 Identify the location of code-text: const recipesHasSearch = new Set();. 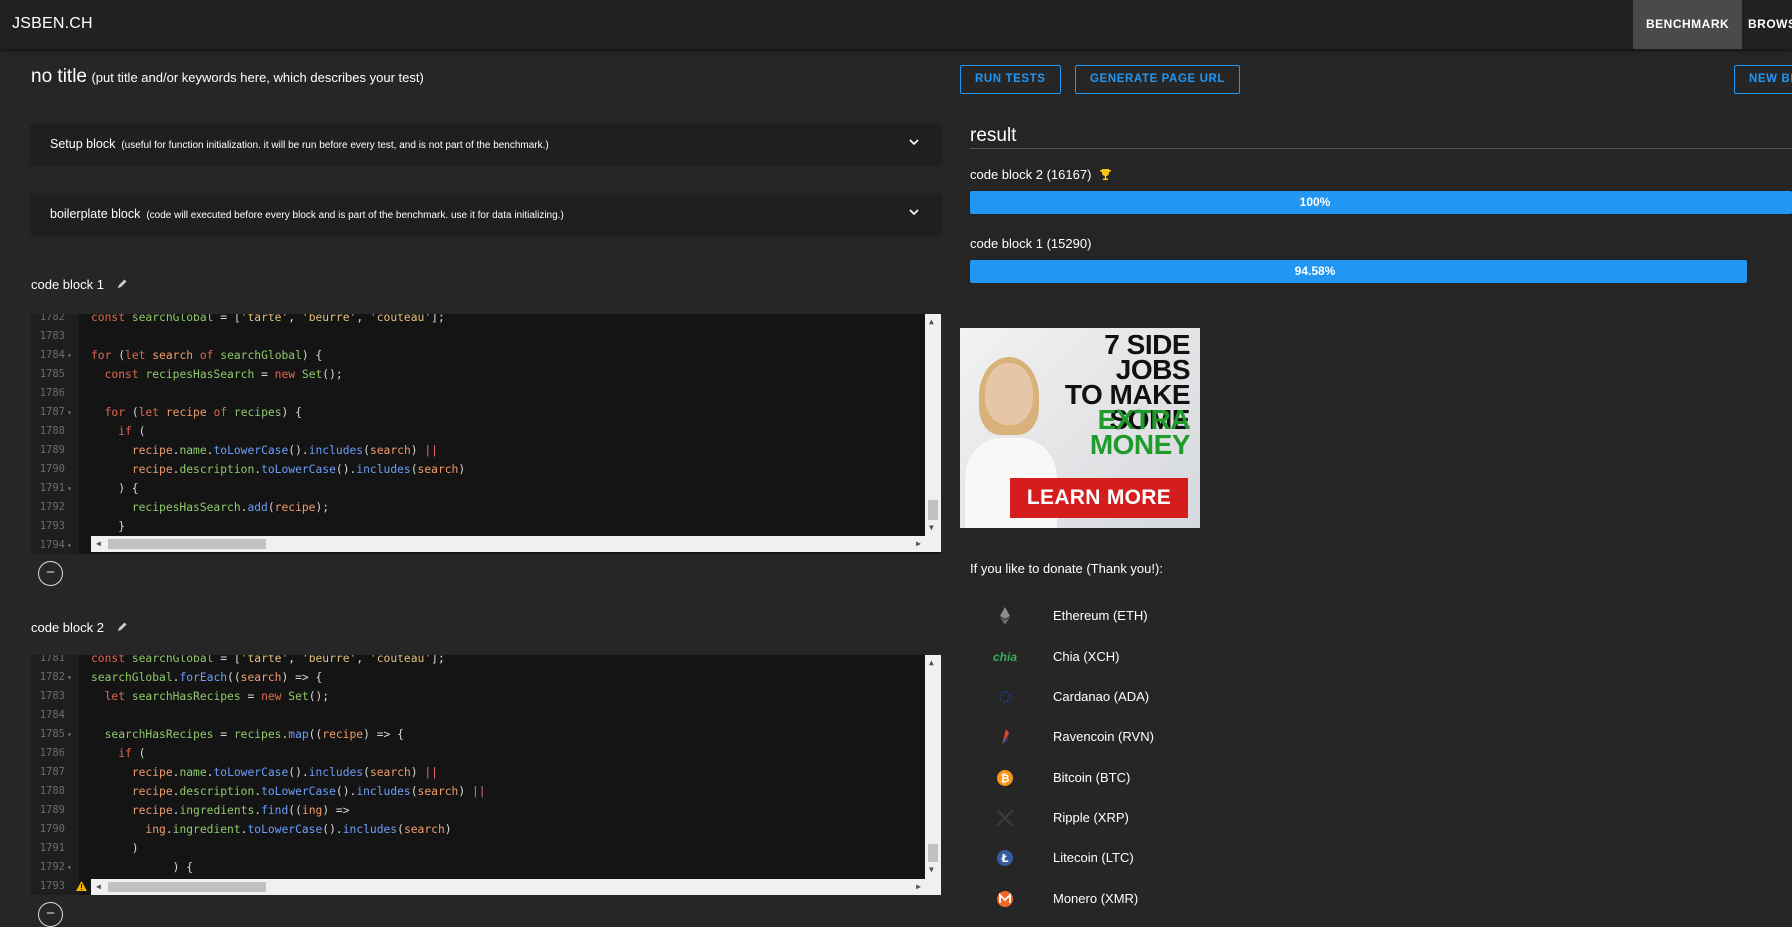
(223, 374).